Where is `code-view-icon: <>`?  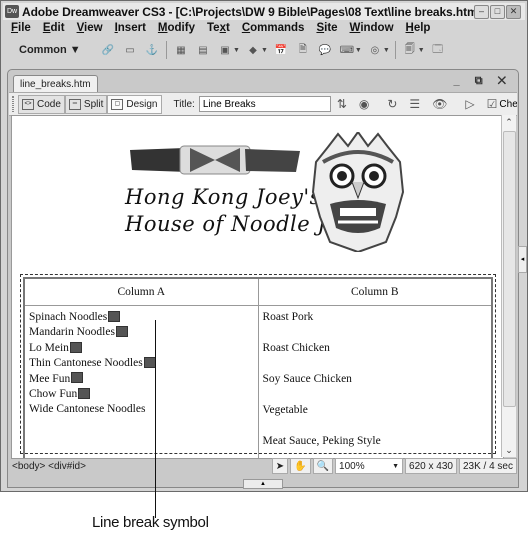 code-view-icon: <> is located at coordinates (28, 104).